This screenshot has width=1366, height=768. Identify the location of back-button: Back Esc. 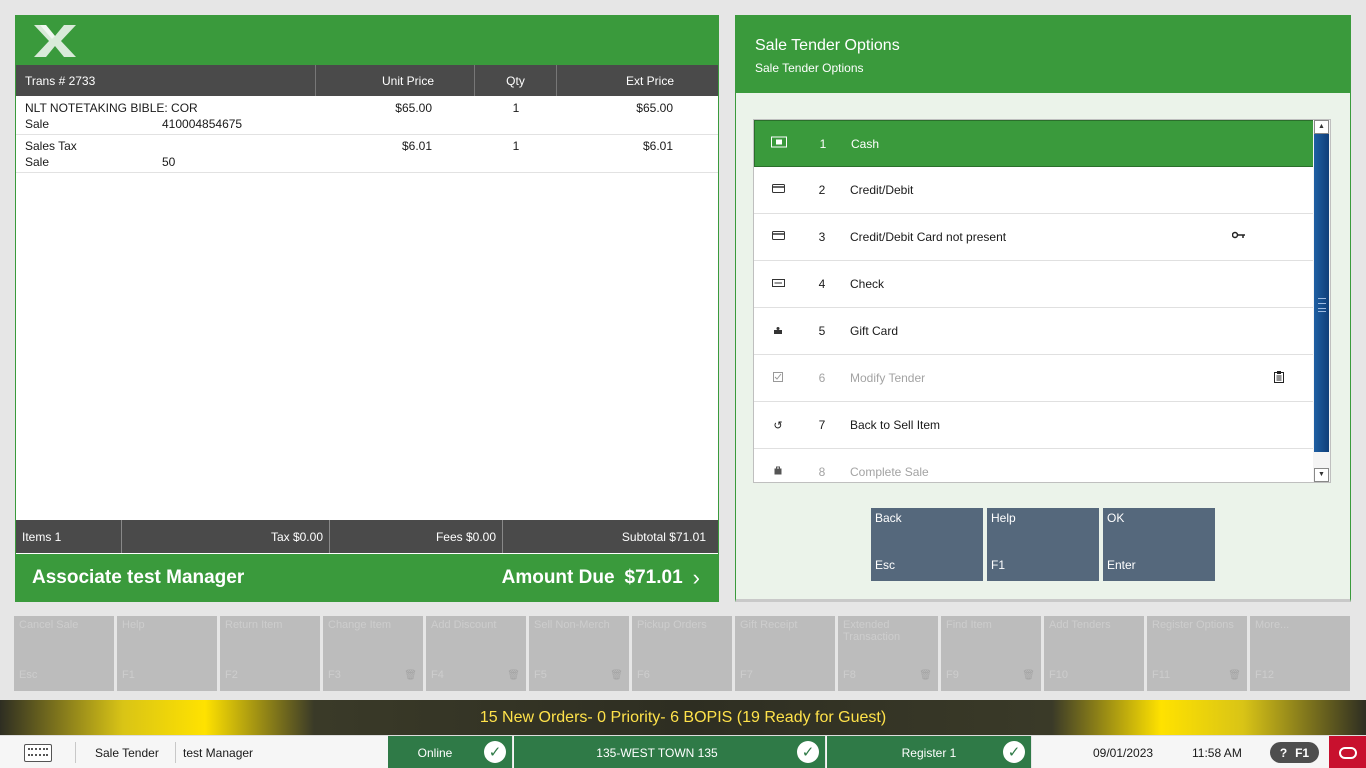
(927, 544).